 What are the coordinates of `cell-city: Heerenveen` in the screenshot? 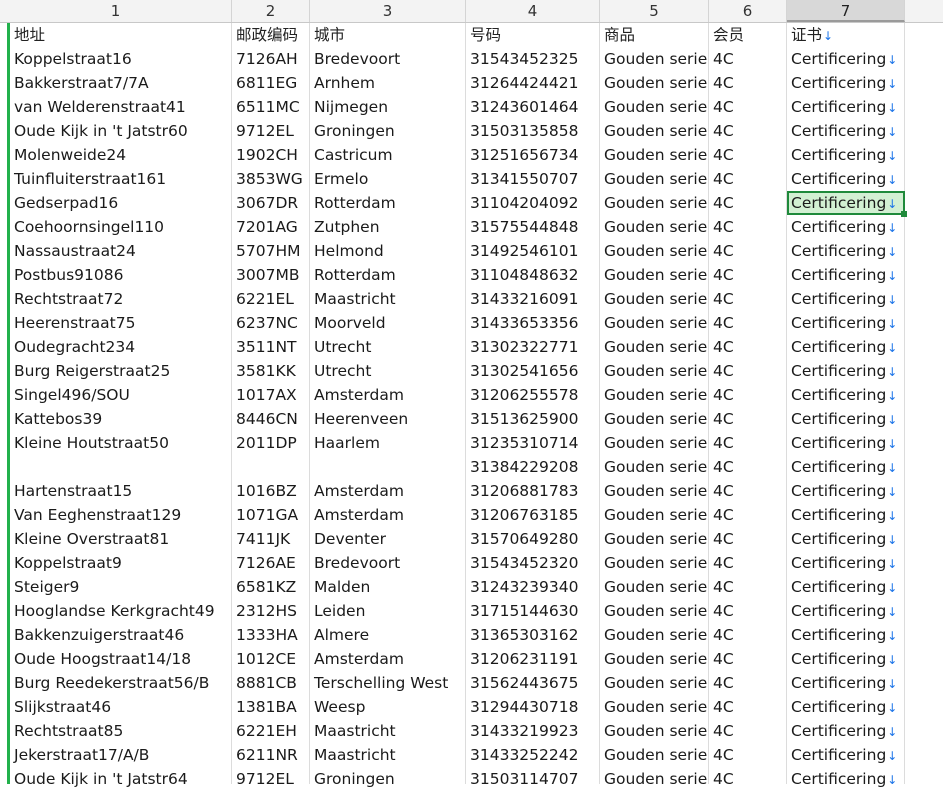 It's located at (388, 419).